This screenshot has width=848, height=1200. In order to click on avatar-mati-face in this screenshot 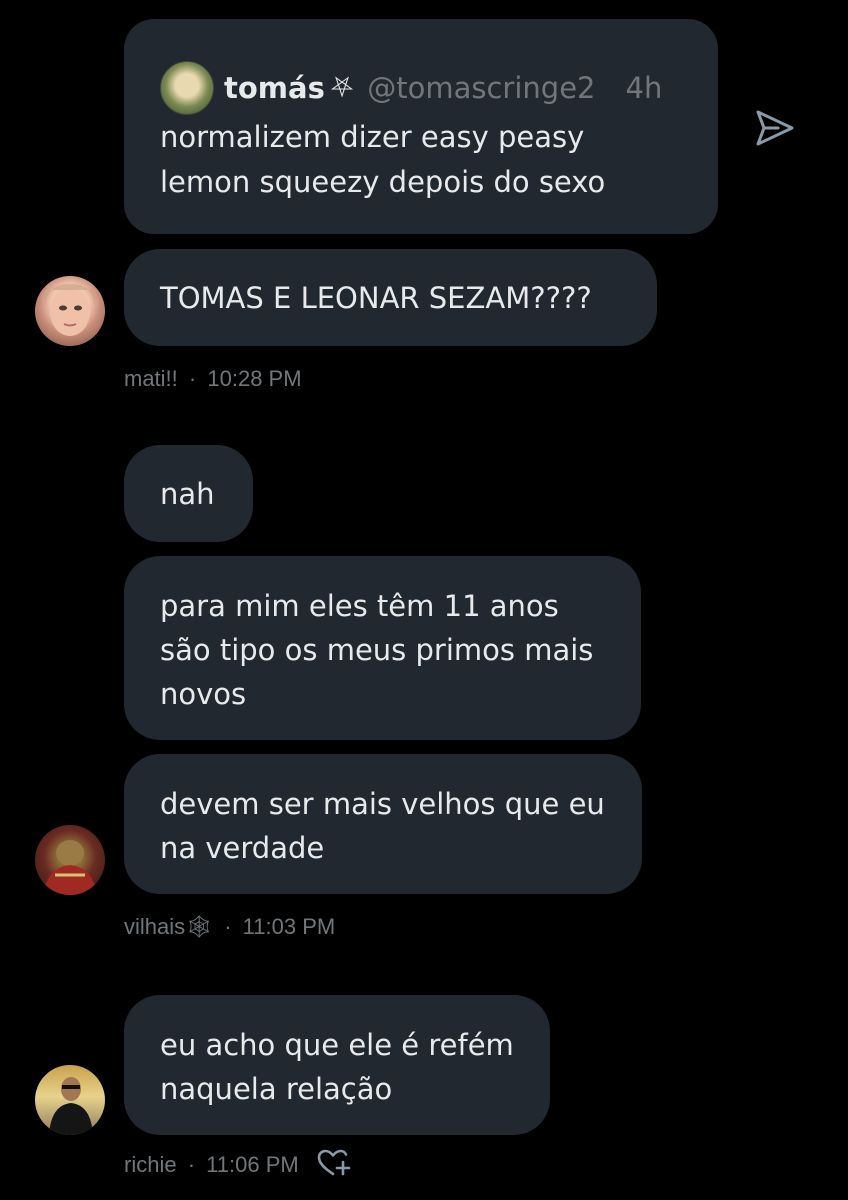, I will do `click(70, 310)`.